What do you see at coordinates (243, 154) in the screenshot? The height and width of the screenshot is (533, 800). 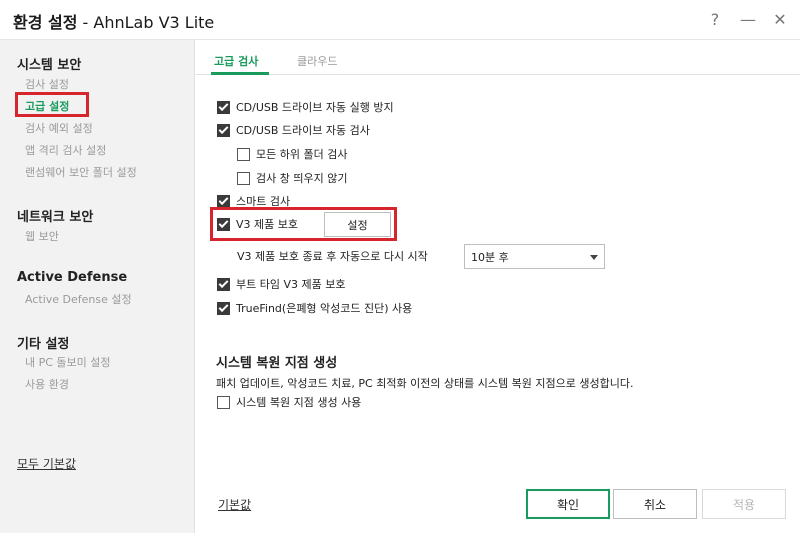 I see `checkbox-all-subfolders` at bounding box center [243, 154].